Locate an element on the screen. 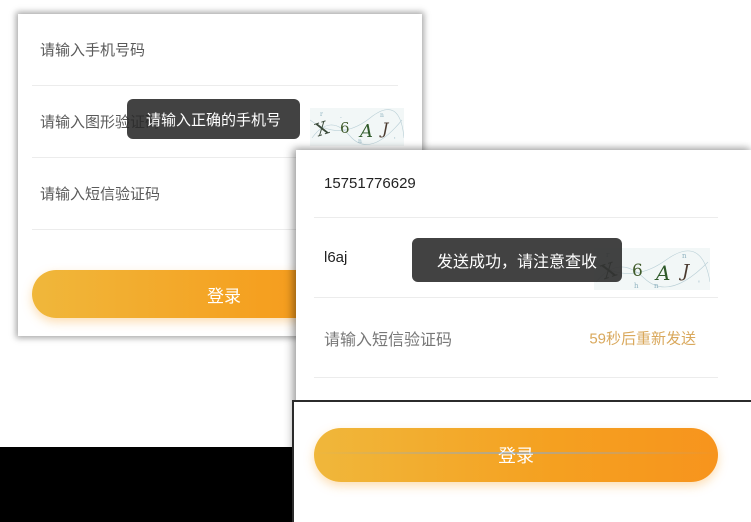 This screenshot has height=522, width=751. phone-field: 请输入手机号码 is located at coordinates (215, 50).